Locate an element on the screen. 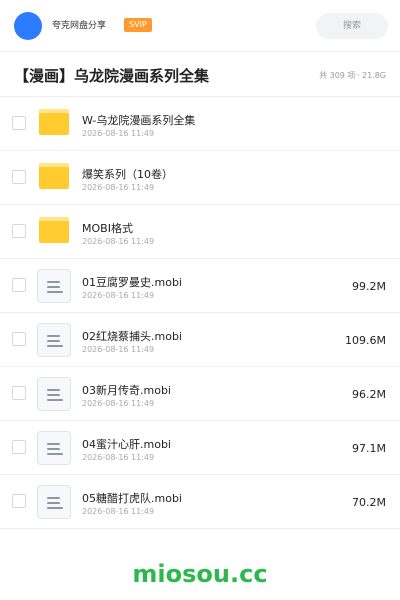 The height and width of the screenshot is (600, 400). item-size: 96.2M is located at coordinates (369, 394).